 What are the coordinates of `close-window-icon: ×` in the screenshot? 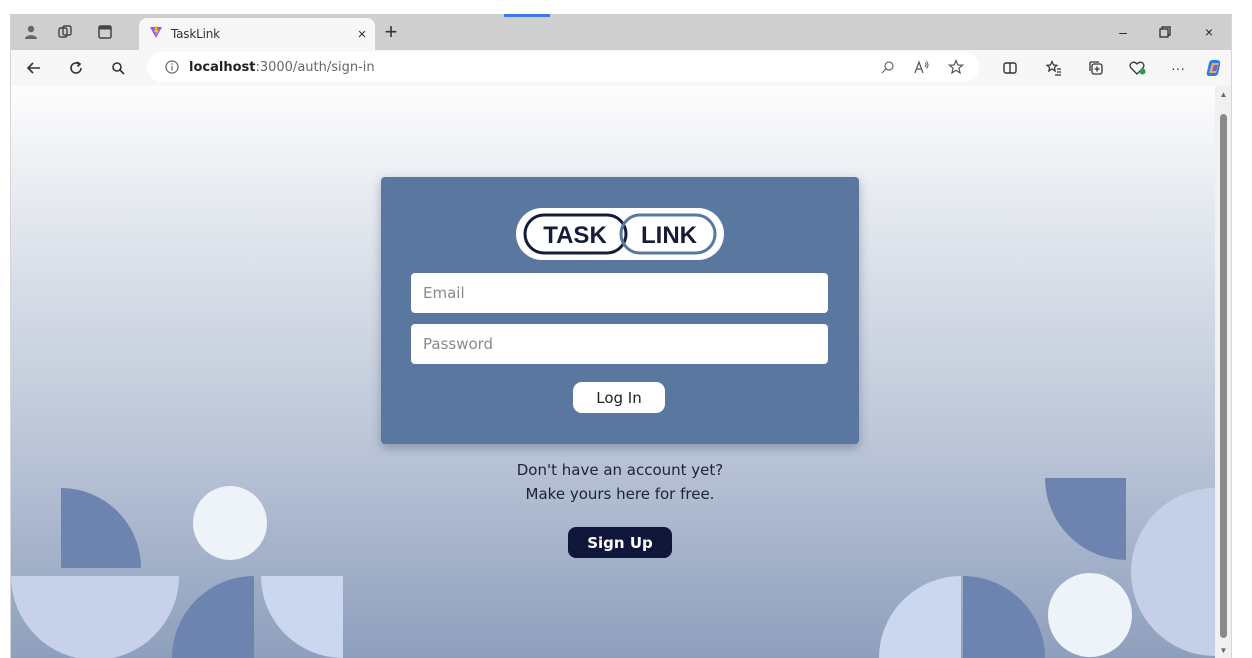 It's located at (1209, 32).